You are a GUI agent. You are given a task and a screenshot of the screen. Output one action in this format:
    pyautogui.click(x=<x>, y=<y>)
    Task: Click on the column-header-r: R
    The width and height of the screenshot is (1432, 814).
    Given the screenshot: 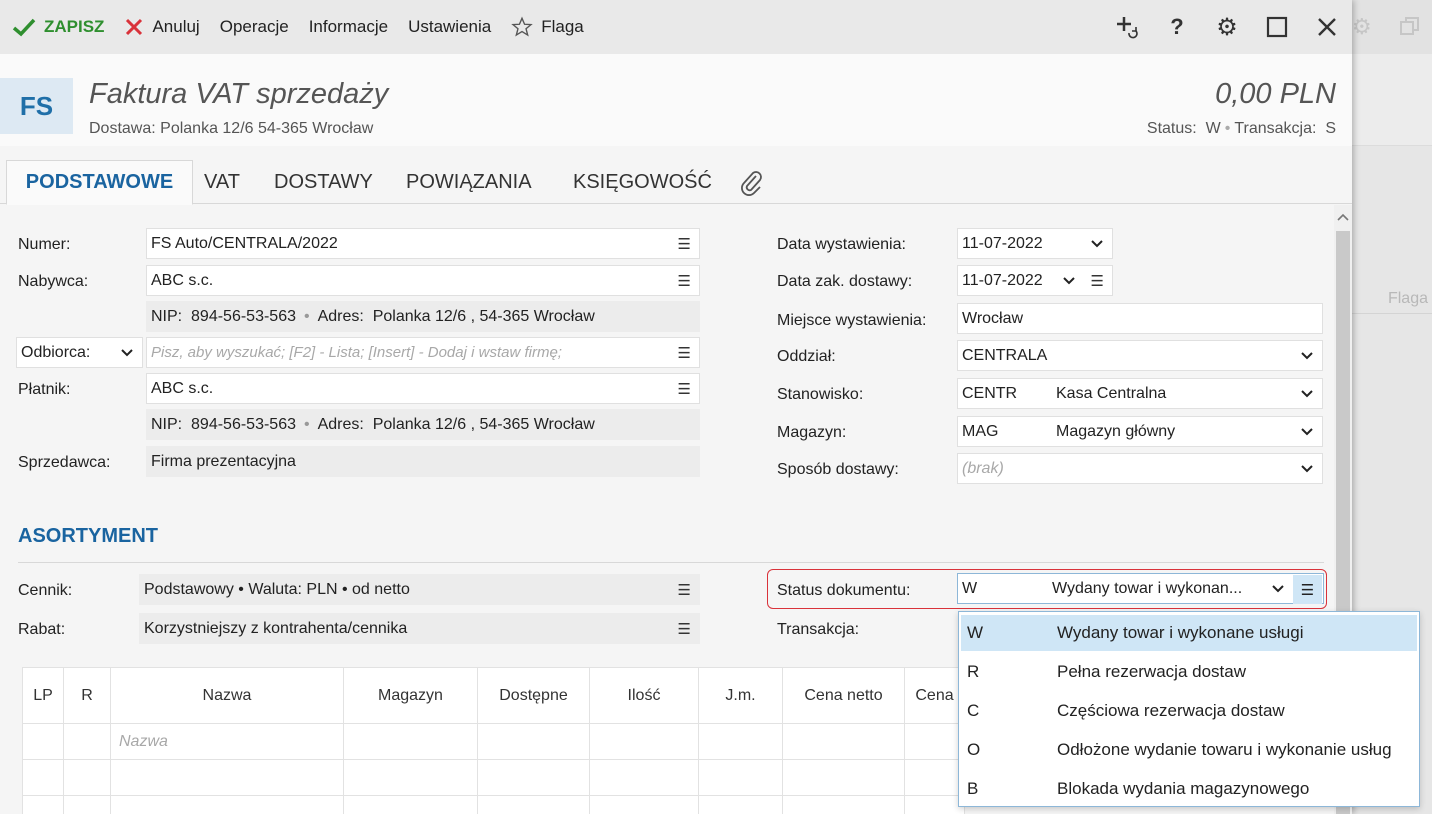 What is the action you would take?
    pyautogui.click(x=87, y=695)
    